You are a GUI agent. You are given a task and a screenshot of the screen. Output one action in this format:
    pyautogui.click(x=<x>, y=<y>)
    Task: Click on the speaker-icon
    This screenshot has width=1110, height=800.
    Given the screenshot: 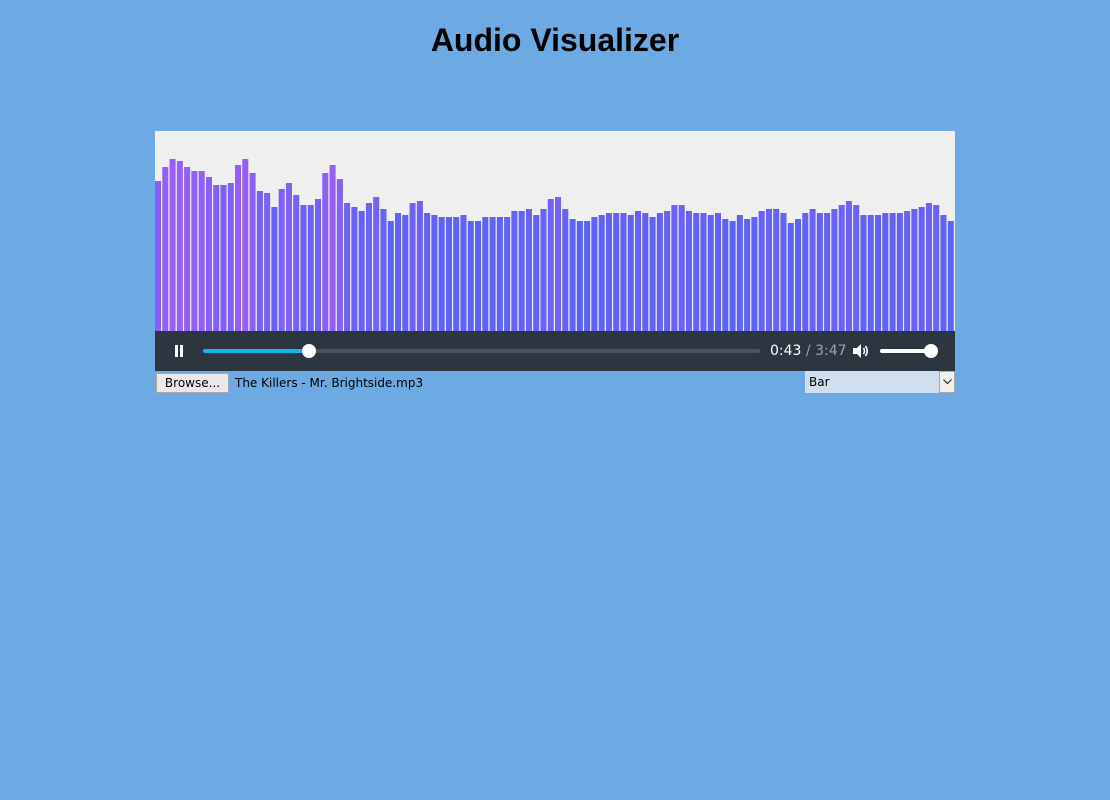 What is the action you would take?
    pyautogui.click(x=861, y=351)
    